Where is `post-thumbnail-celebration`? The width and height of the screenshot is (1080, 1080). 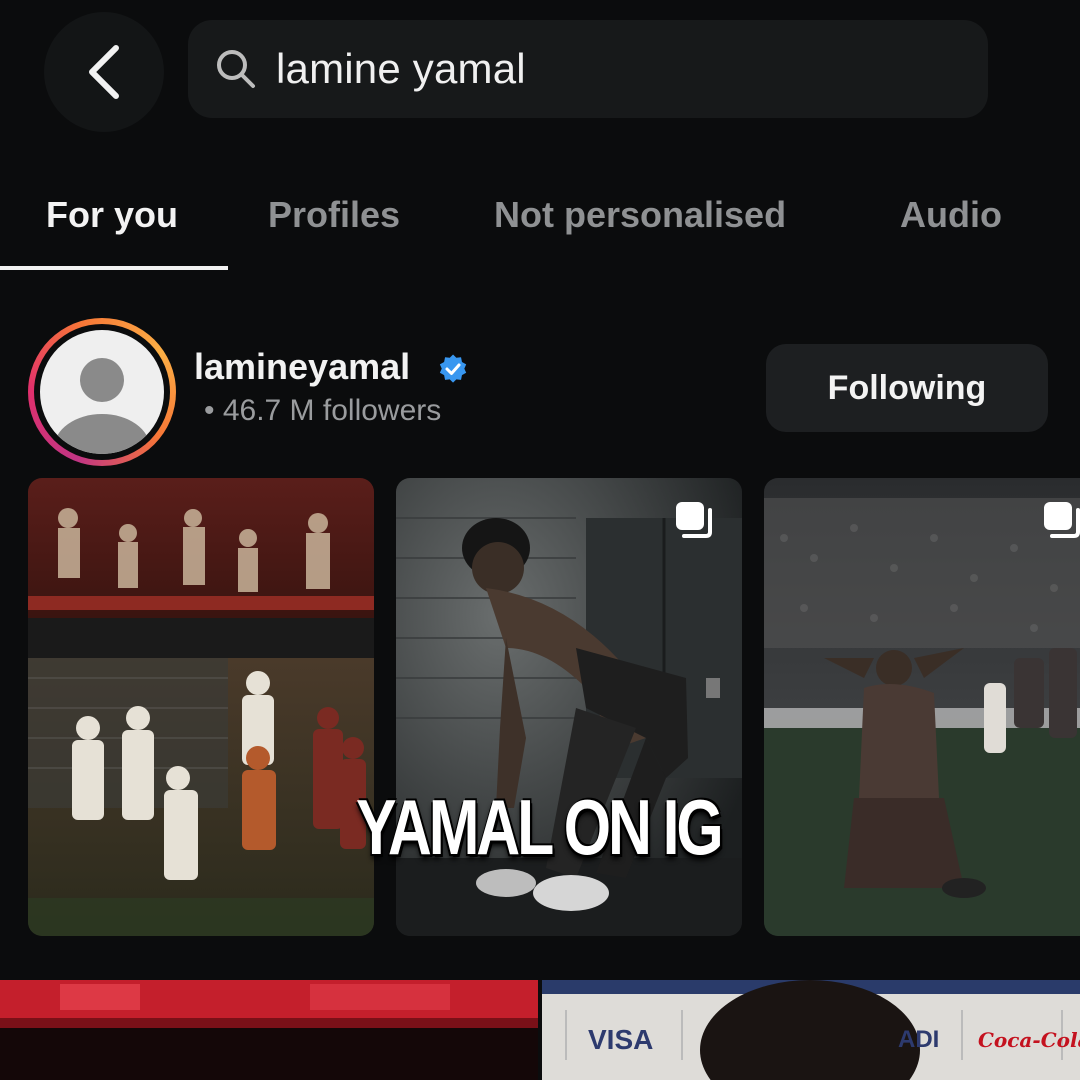 post-thumbnail-celebration is located at coordinates (201, 707).